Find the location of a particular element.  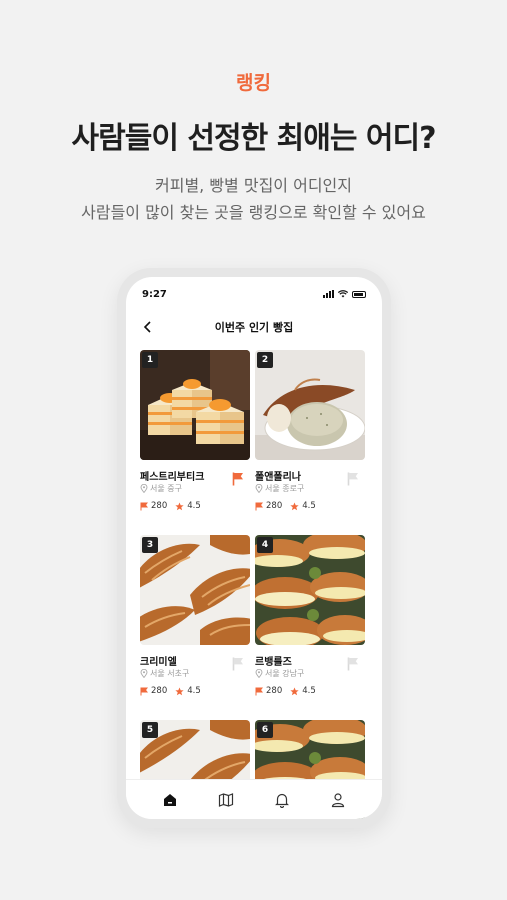

bakery-name: 페스트리부티크 is located at coordinates (172, 477).